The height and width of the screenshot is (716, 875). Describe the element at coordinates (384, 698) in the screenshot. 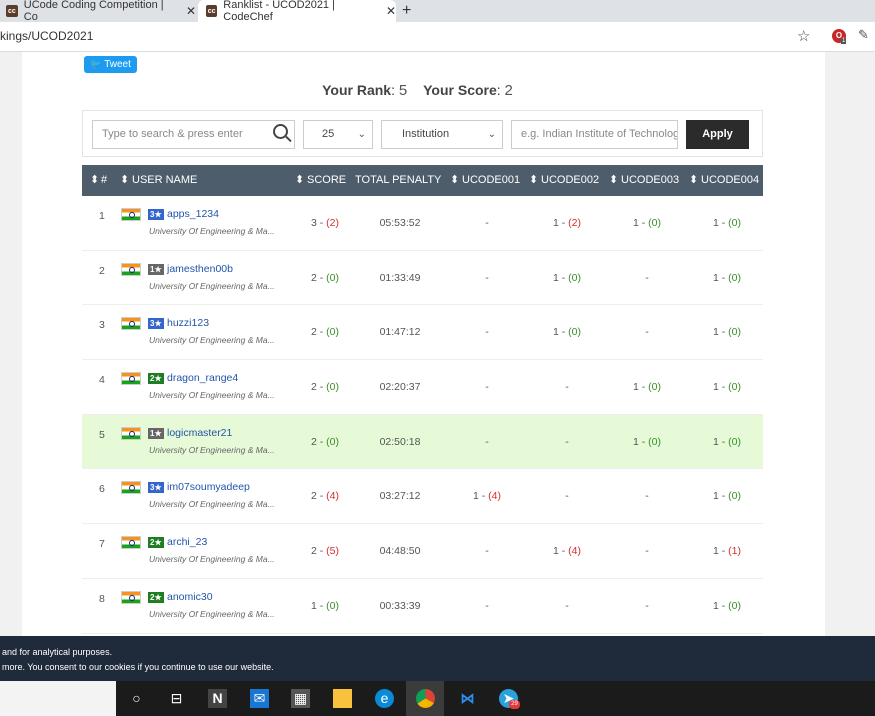

I see `edge-icon: e` at that location.